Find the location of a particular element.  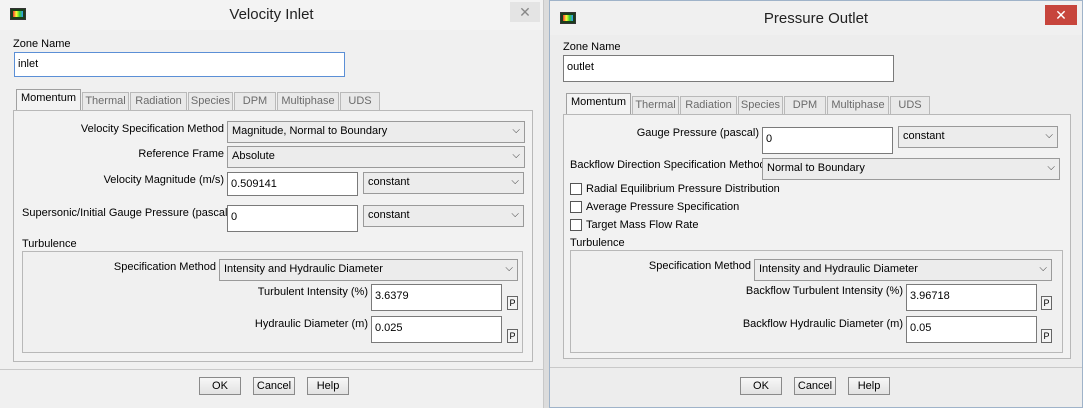

turbulent-intensity-p-button: P is located at coordinates (512, 303).